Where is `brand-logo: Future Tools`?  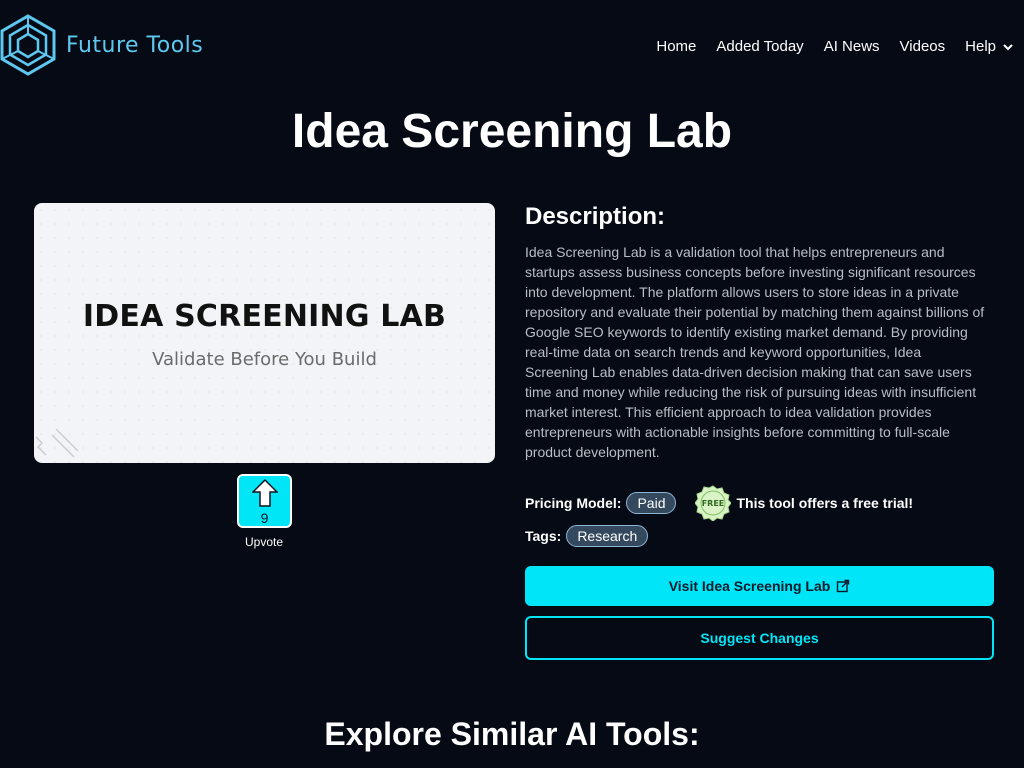
brand-logo: Future Tools is located at coordinates (101, 45).